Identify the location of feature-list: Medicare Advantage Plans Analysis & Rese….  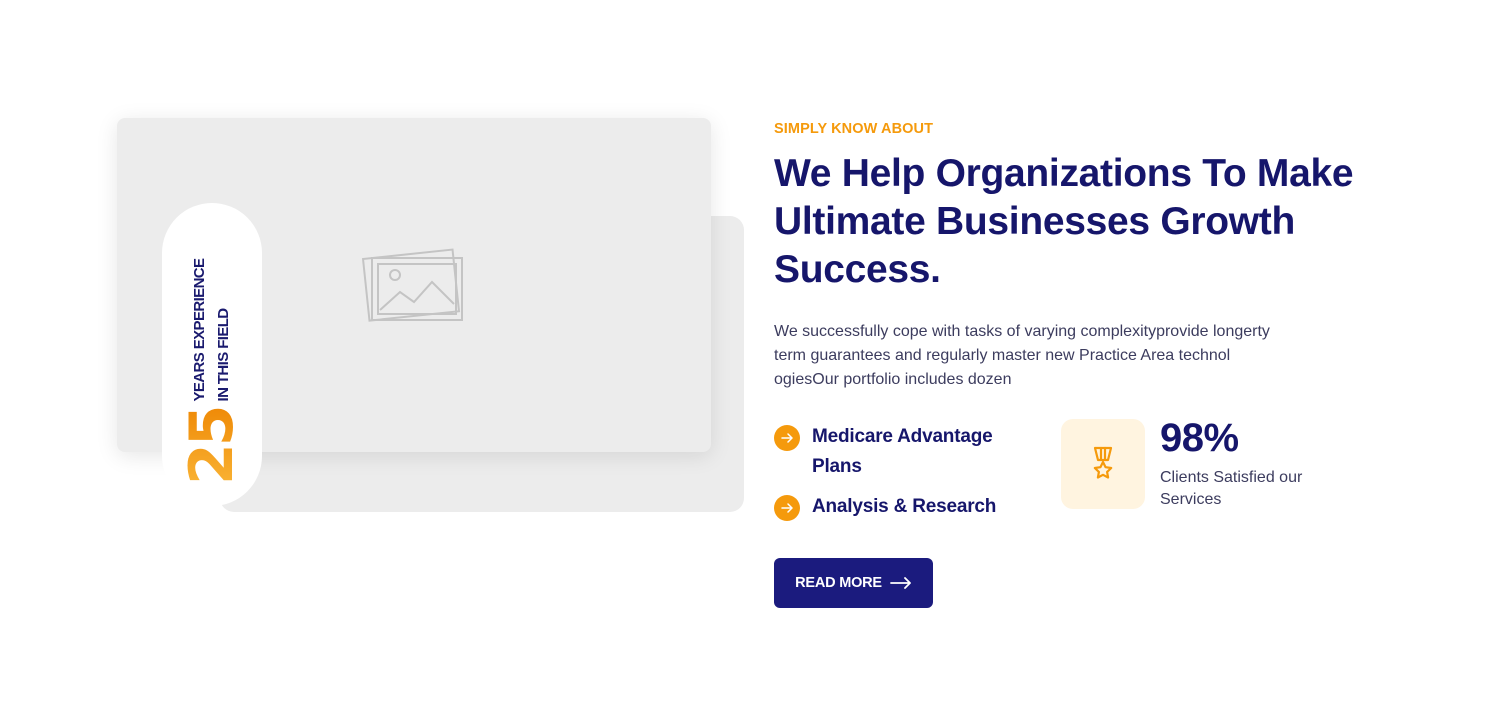
(899, 477).